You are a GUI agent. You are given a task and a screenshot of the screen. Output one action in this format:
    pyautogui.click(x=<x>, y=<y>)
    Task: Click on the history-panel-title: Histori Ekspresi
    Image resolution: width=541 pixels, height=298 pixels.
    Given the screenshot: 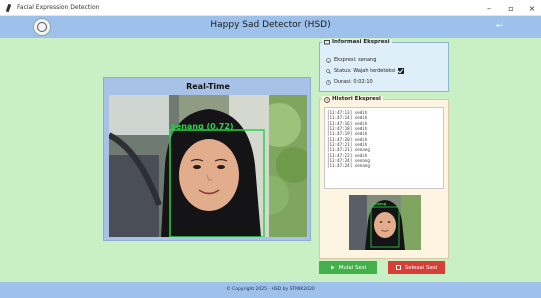 What is the action you would take?
    pyautogui.click(x=356, y=99)
    